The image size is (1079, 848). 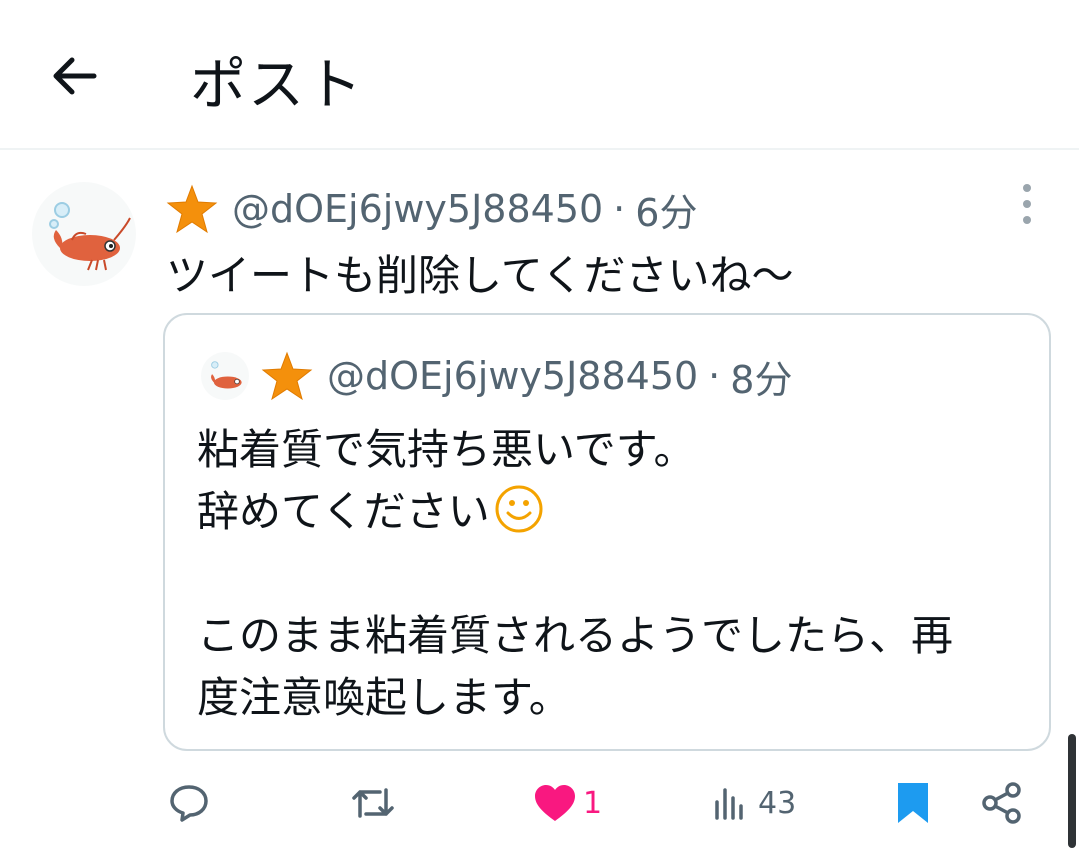 What do you see at coordinates (384, 697) in the screenshot?
I see `quoted-line: 度注意喚起します。` at bounding box center [384, 697].